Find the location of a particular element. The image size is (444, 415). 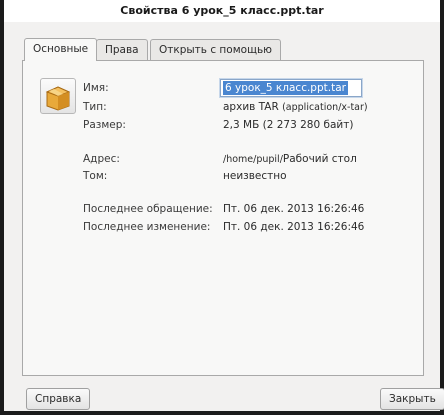

location-path: /home/pupil/ is located at coordinates (253, 159).